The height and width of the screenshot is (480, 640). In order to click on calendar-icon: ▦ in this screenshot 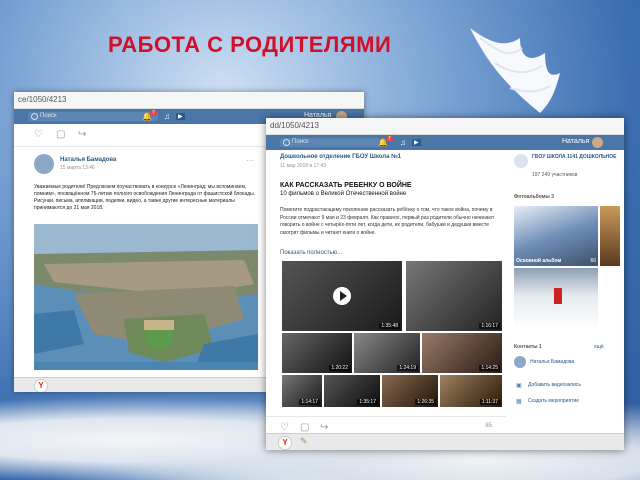, I will do `click(519, 402)`.